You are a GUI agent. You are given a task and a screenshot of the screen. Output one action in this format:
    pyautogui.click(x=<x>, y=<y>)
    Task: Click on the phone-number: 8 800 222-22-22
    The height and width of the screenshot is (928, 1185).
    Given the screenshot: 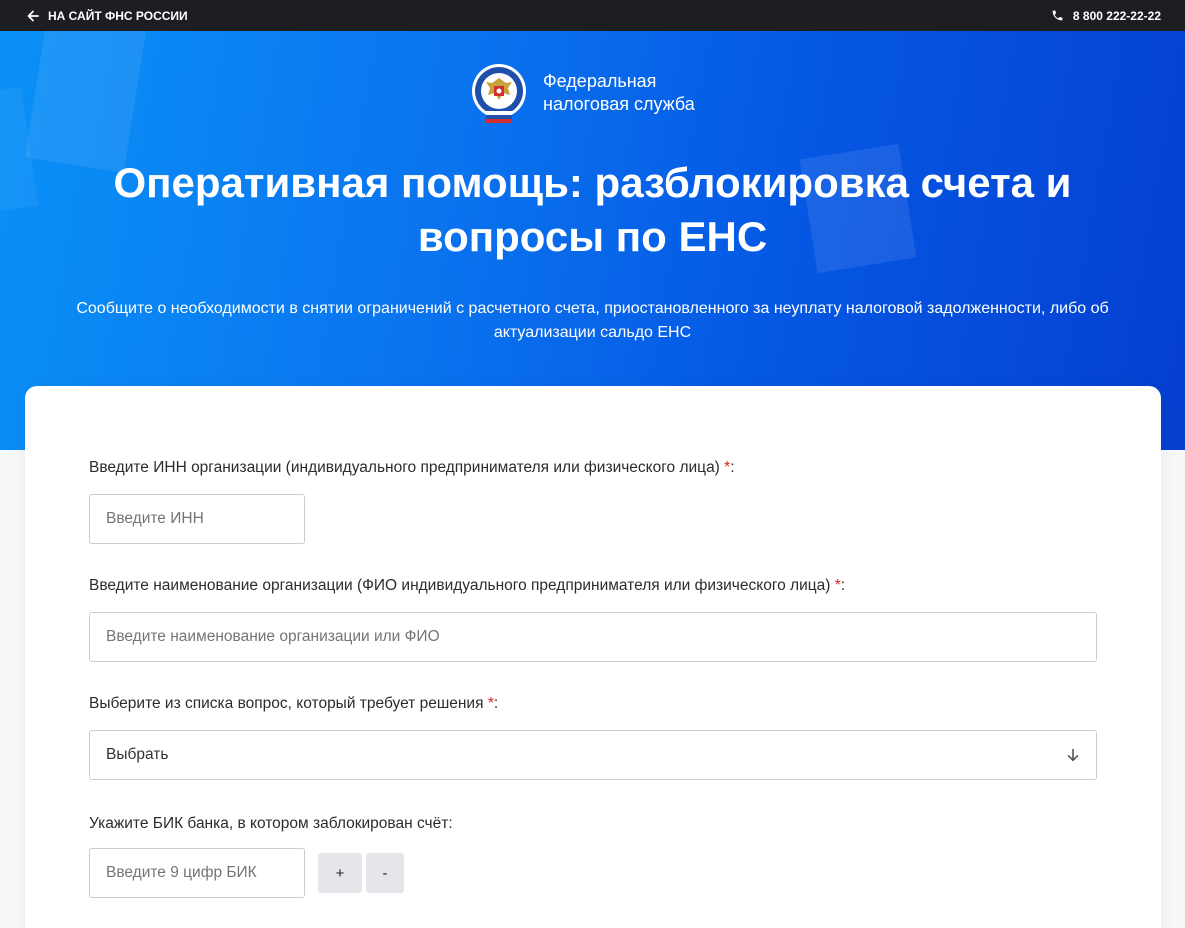 What is the action you would take?
    pyautogui.click(x=1116, y=15)
    